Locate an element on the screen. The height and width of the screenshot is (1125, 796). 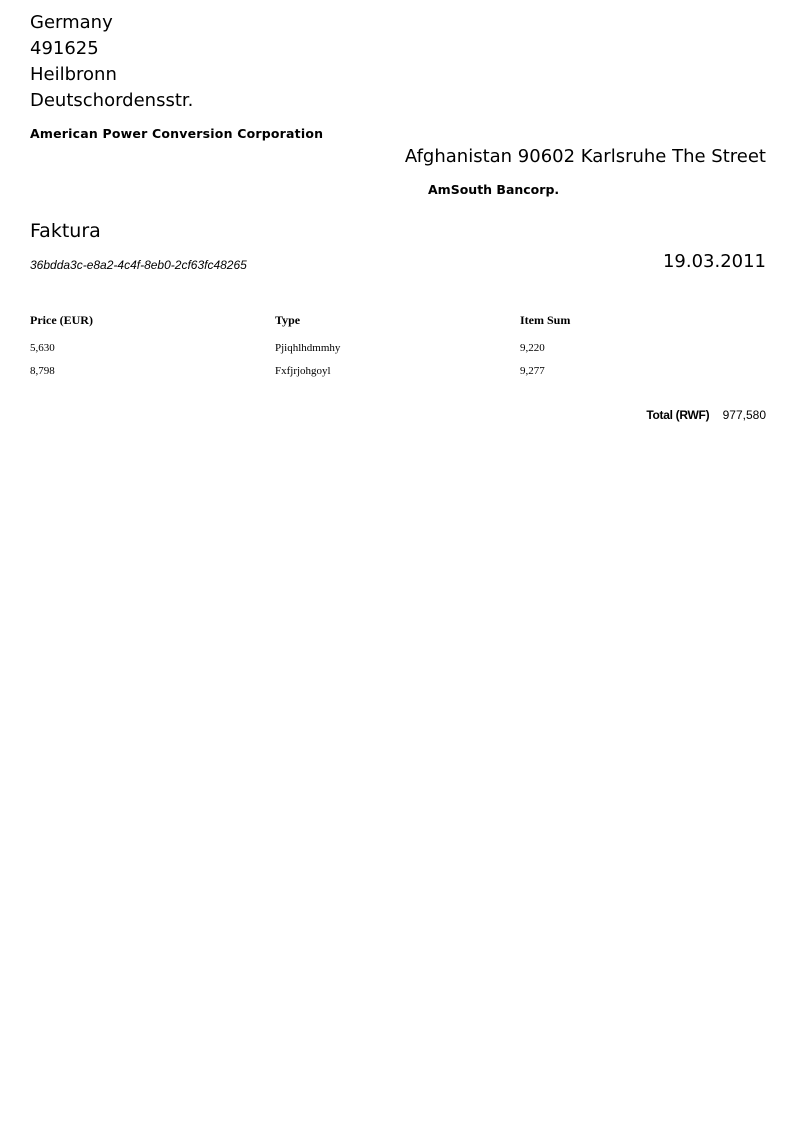
column-header-item-sum: Item Sum is located at coordinates (545, 319).